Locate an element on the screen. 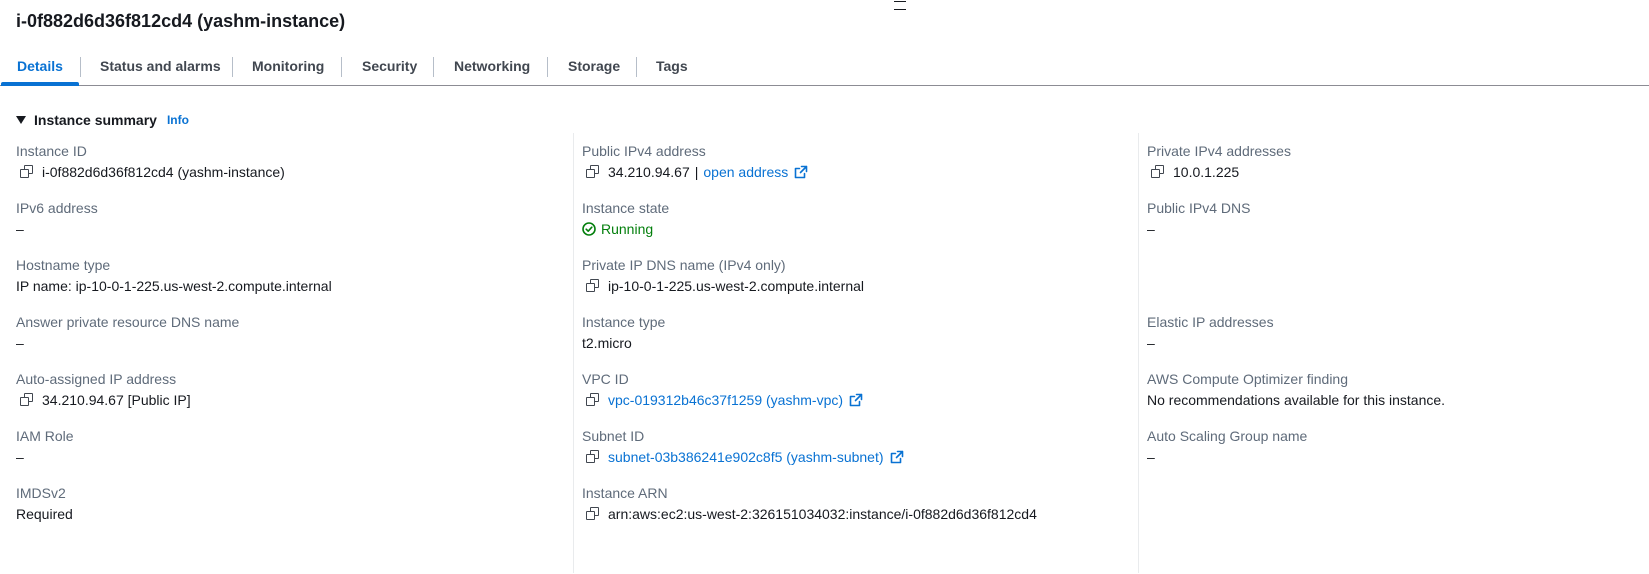 This screenshot has height=574, width=1649. private-ipv4-value: 10.0.1.225 is located at coordinates (1206, 172).